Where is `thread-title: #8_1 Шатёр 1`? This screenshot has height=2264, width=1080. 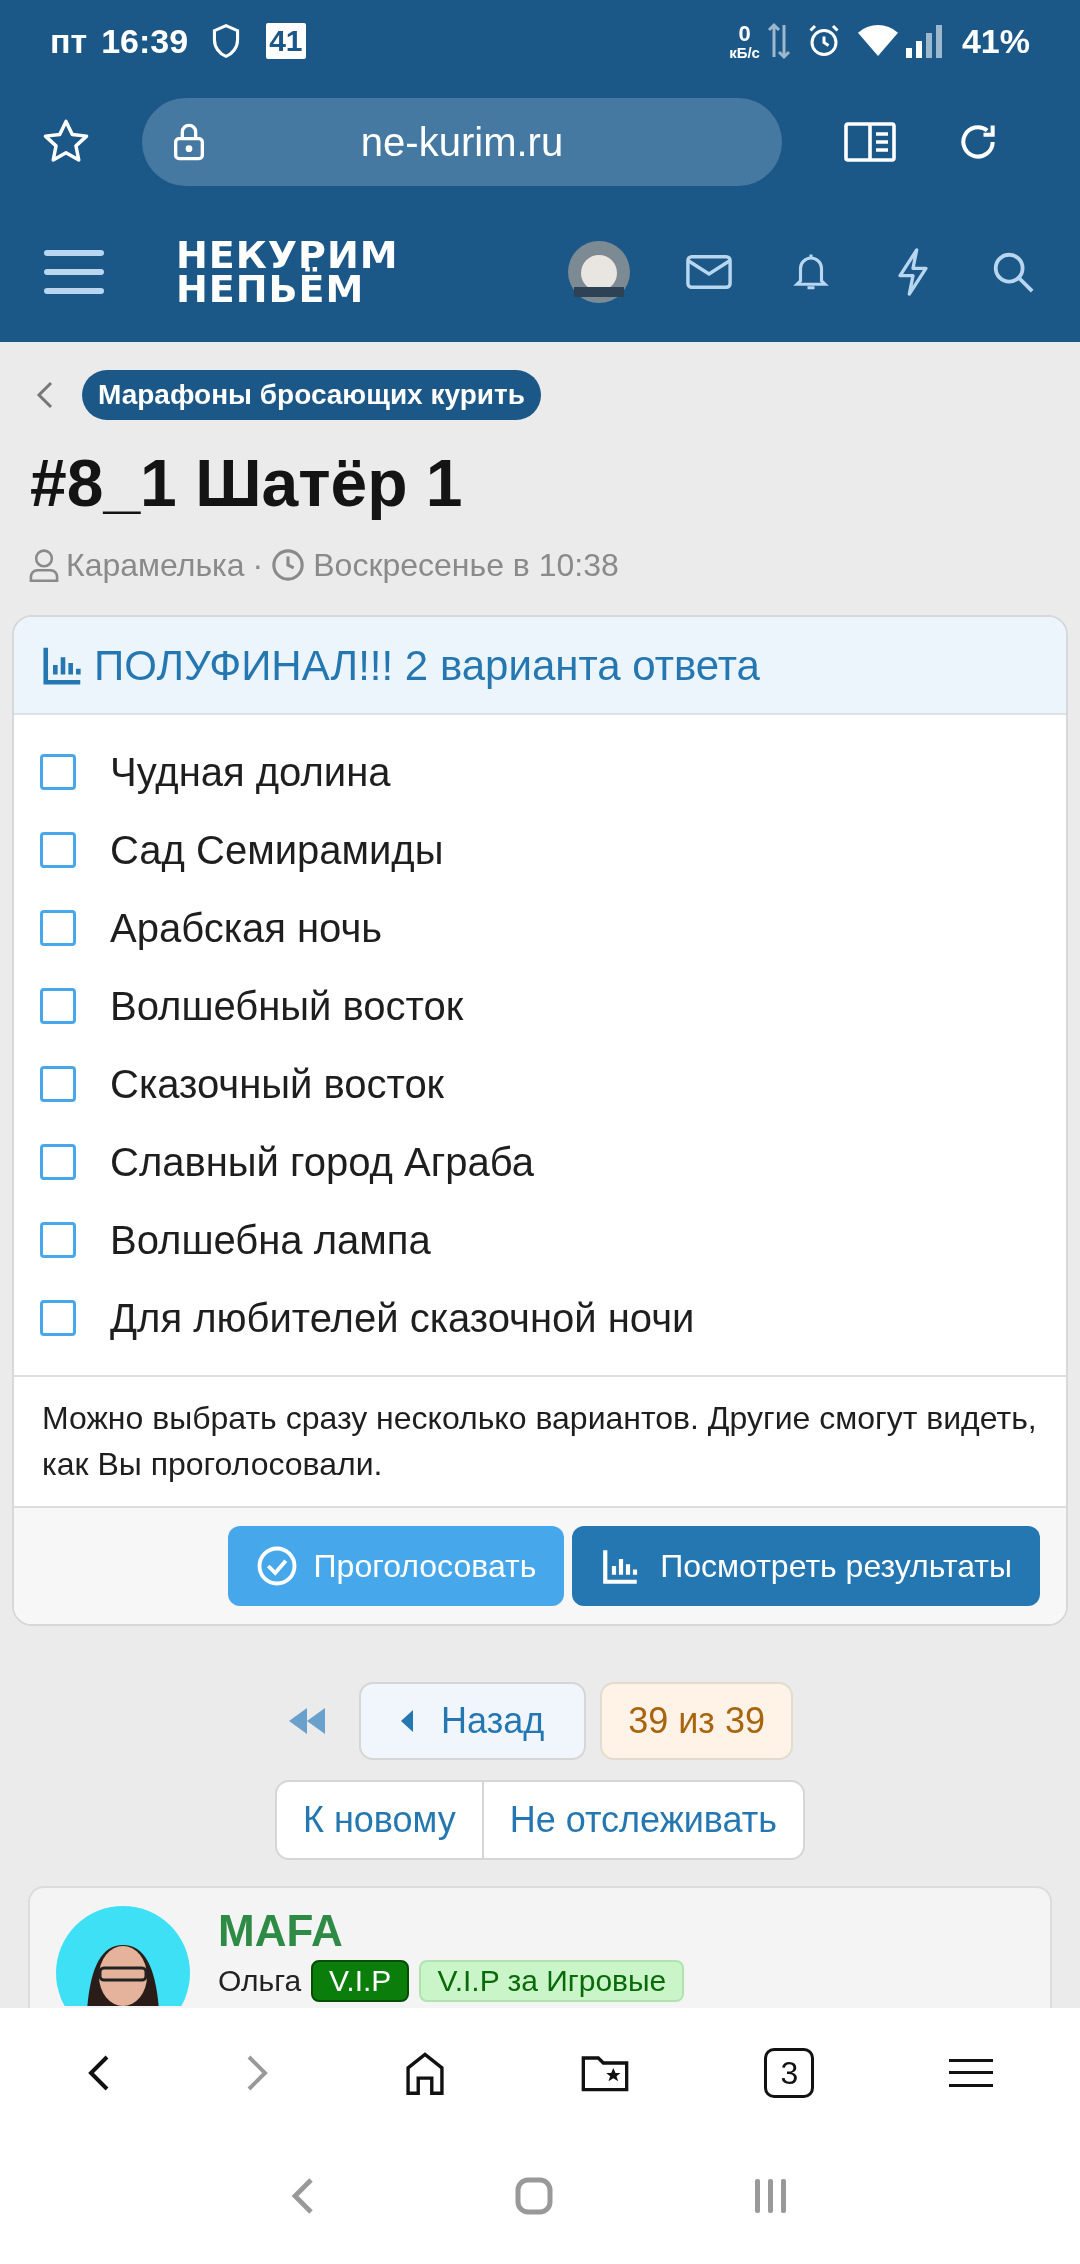 thread-title: #8_1 Шатёр 1 is located at coordinates (246, 483).